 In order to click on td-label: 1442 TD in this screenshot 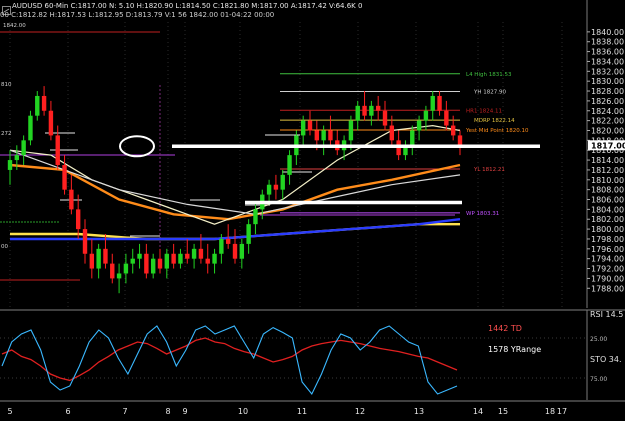, I will do `click(505, 328)`.